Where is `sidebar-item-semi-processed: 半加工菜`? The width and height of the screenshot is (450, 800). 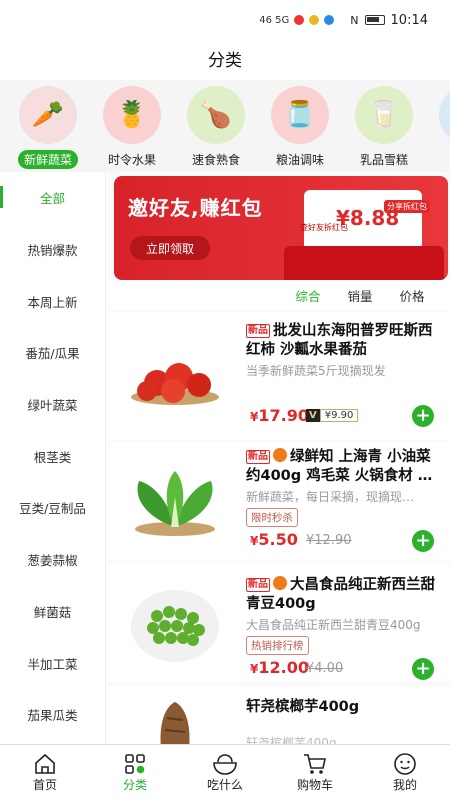
sidebar-item-semi-processed: 半加工菜 is located at coordinates (52, 663).